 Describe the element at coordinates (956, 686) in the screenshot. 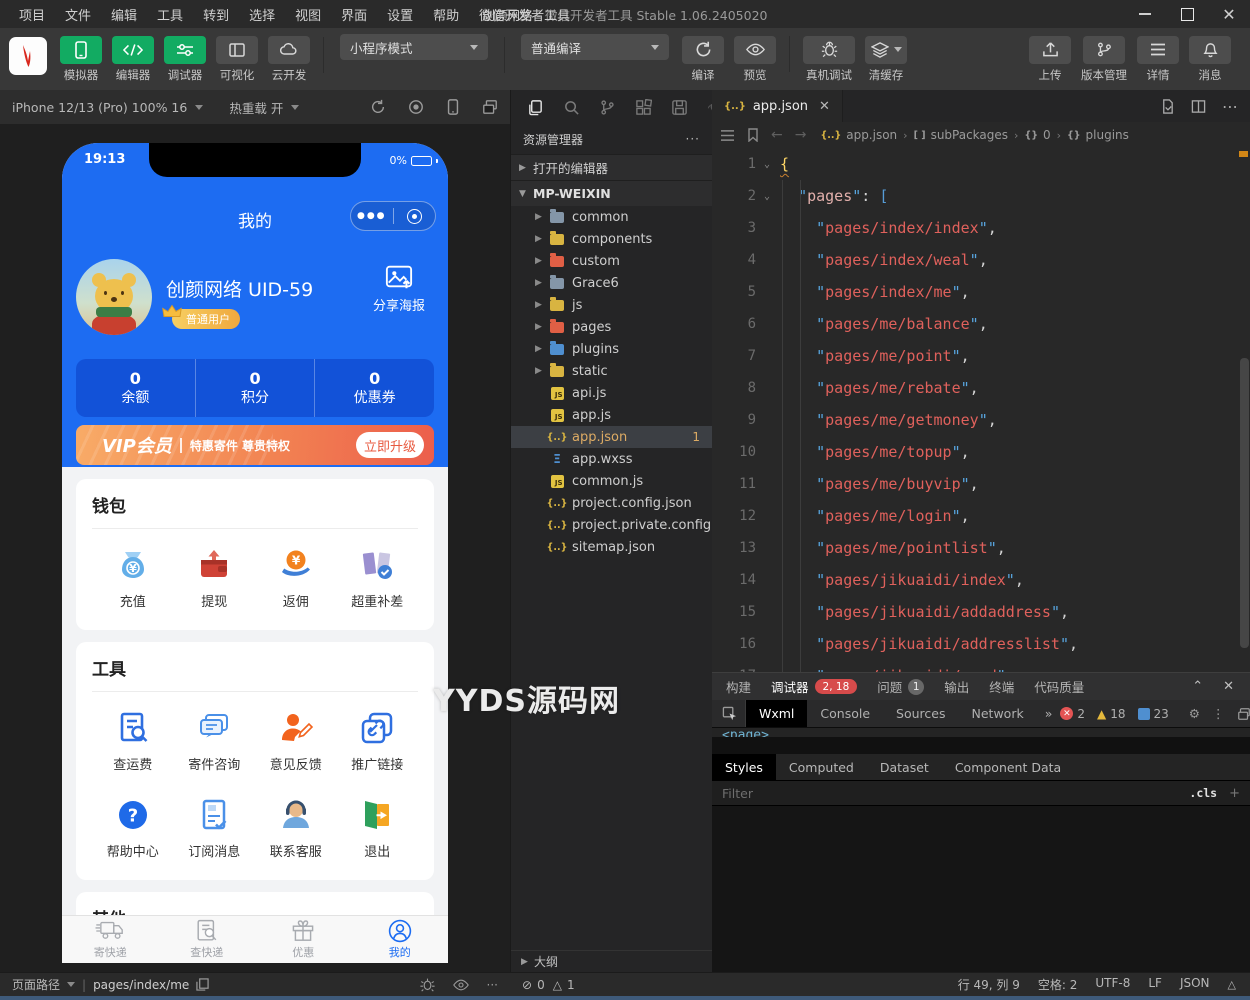

I see `debugger-tab-输出: 输出` at that location.